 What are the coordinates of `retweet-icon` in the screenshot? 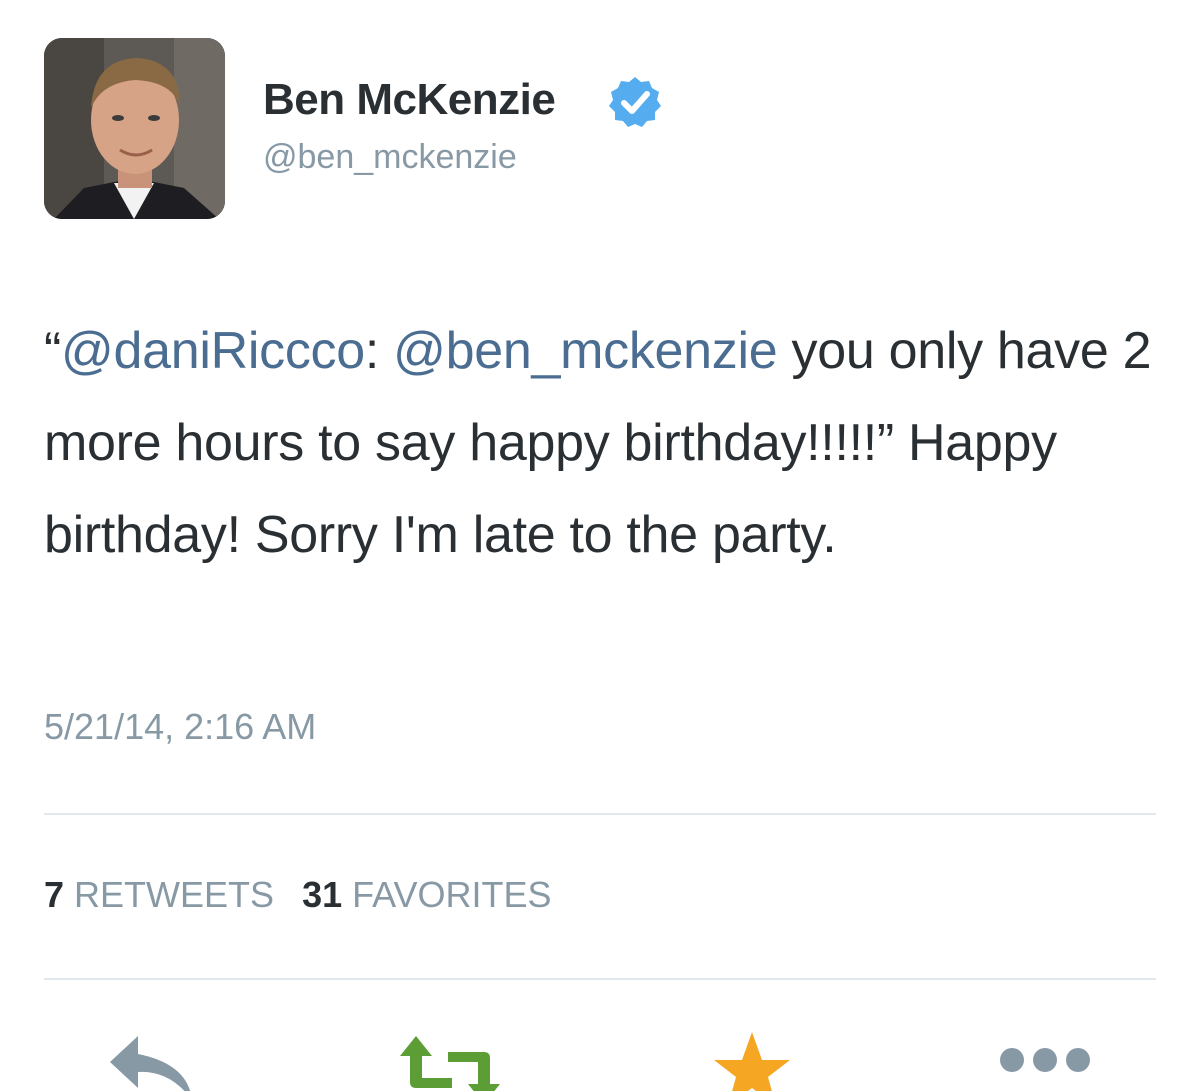 It's located at (450, 1063).